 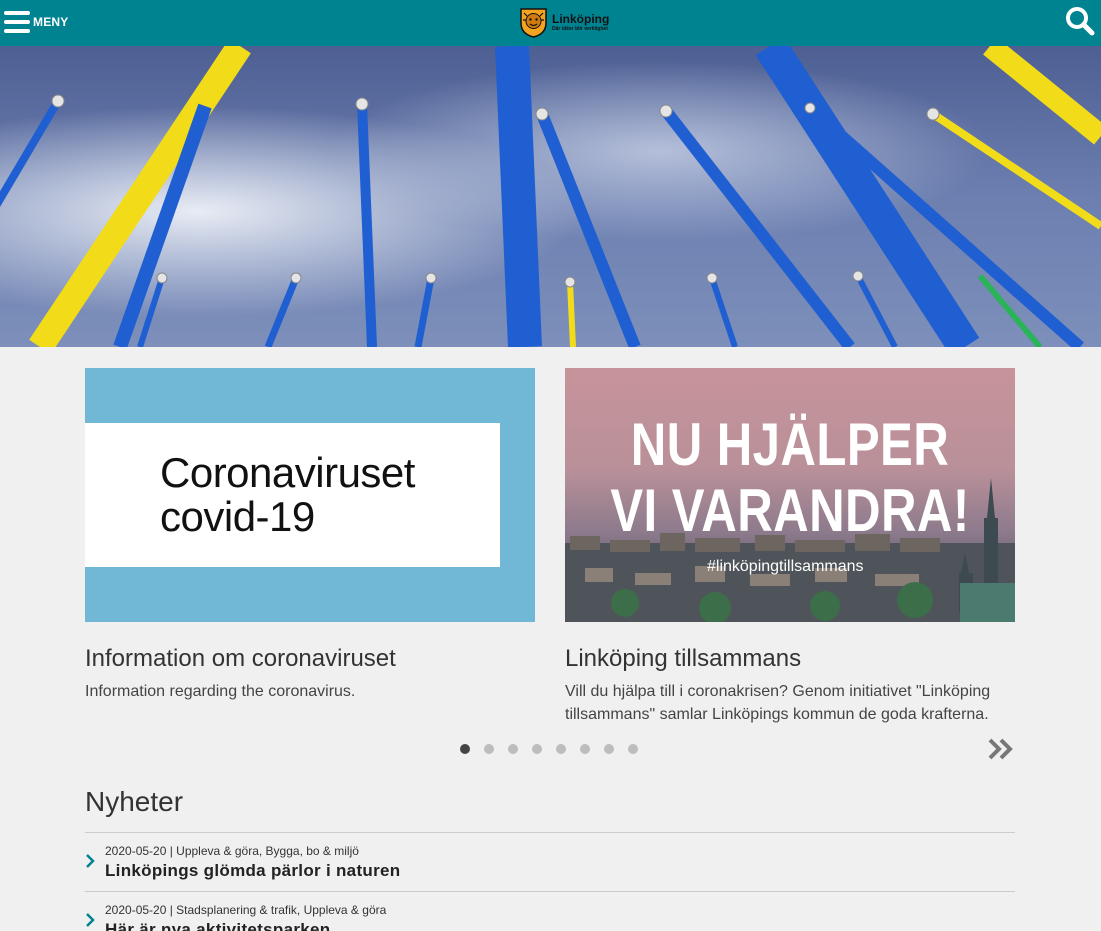 I want to click on news-item-title: Linköpings glömda pärlor i naturen, so click(x=252, y=871).